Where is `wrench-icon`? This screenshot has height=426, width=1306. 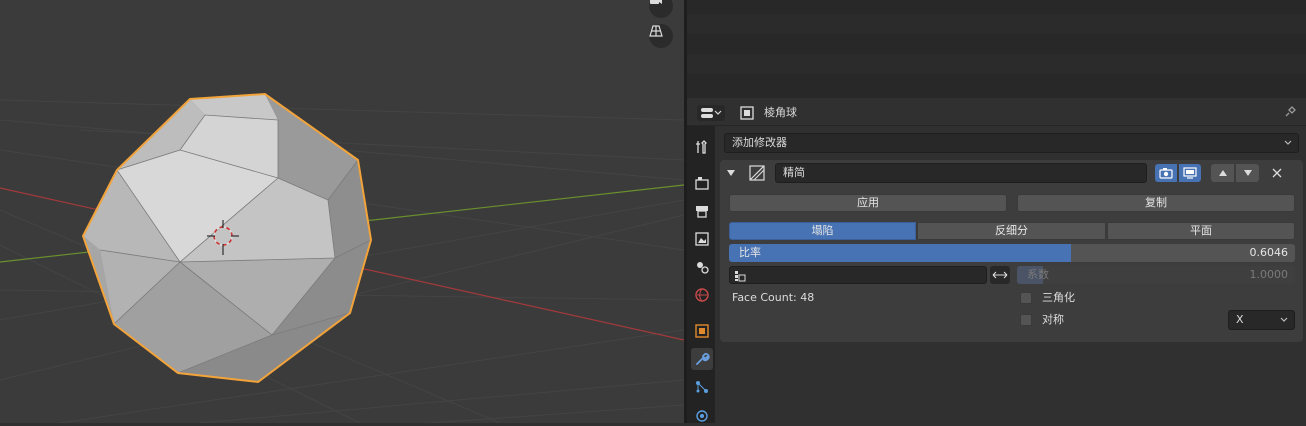
wrench-icon is located at coordinates (703, 359).